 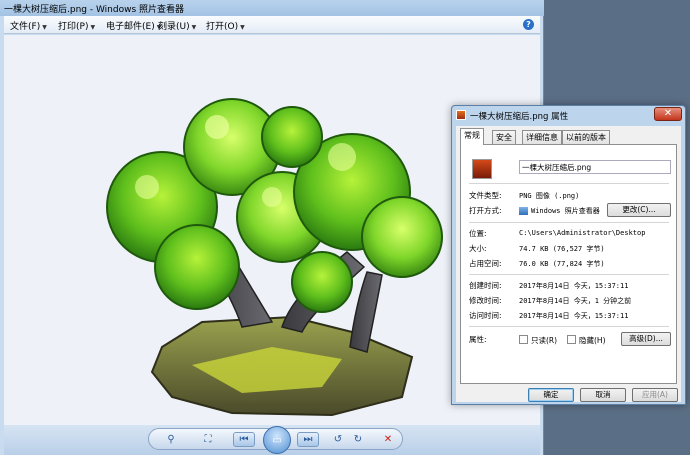 I want to click on tab-details: 详细信息, so click(x=542, y=137).